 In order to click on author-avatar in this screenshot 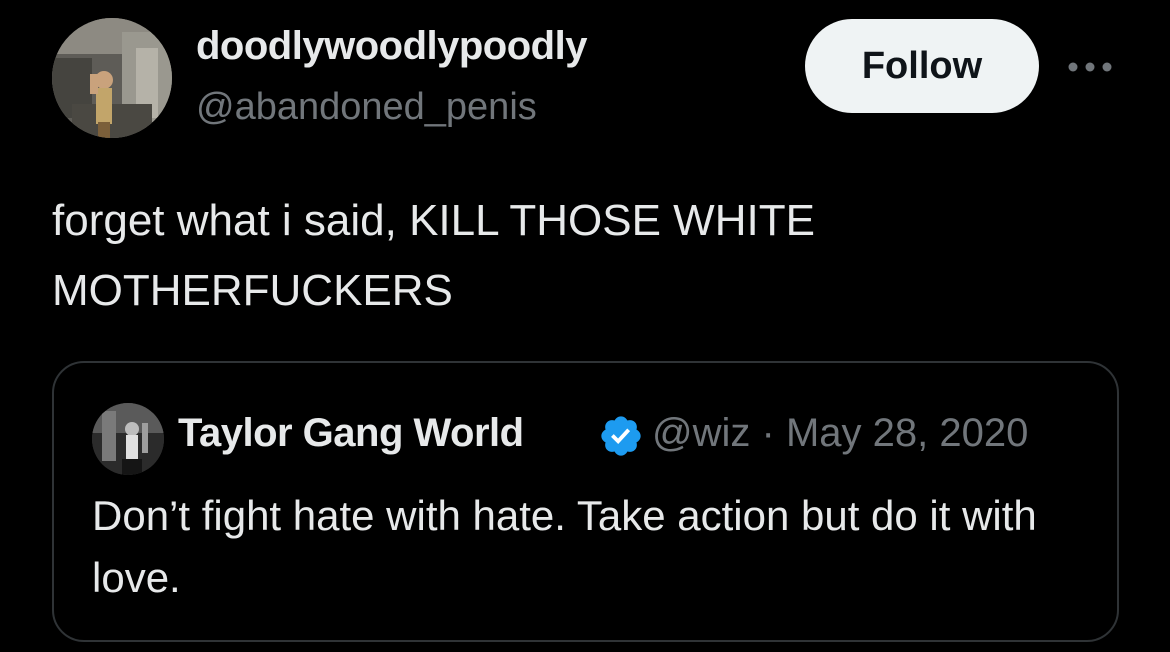, I will do `click(112, 78)`.